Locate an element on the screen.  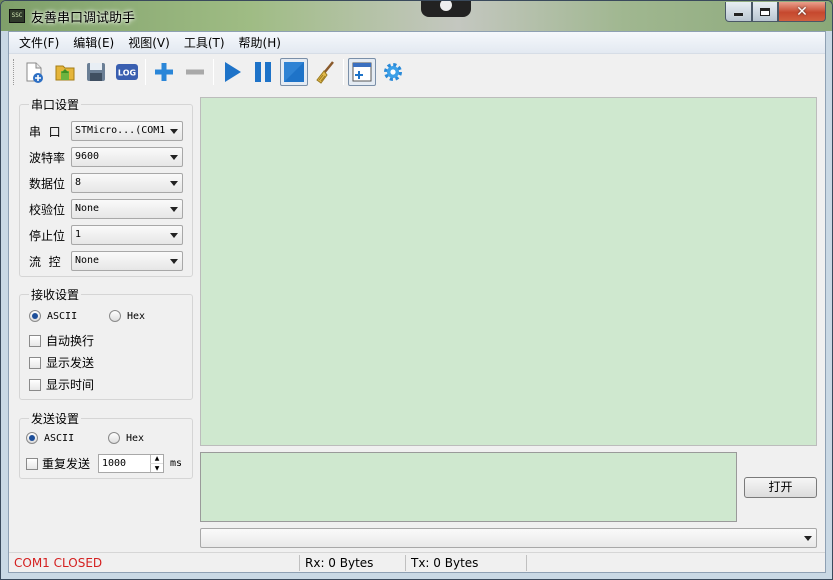
flow-label: 流 控 is located at coordinates (45, 261).